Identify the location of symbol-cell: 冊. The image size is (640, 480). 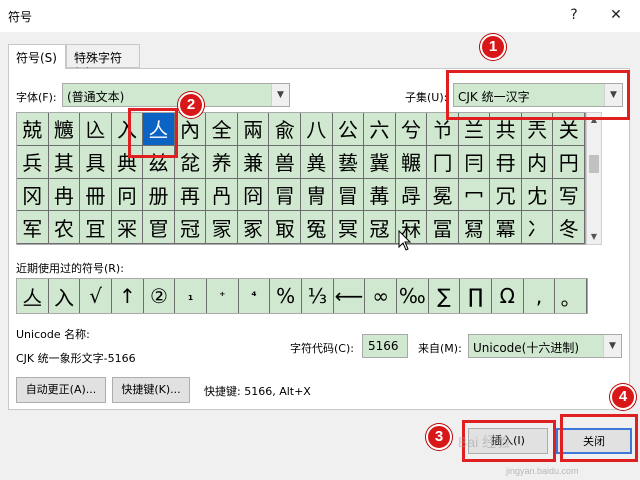
(96, 195).